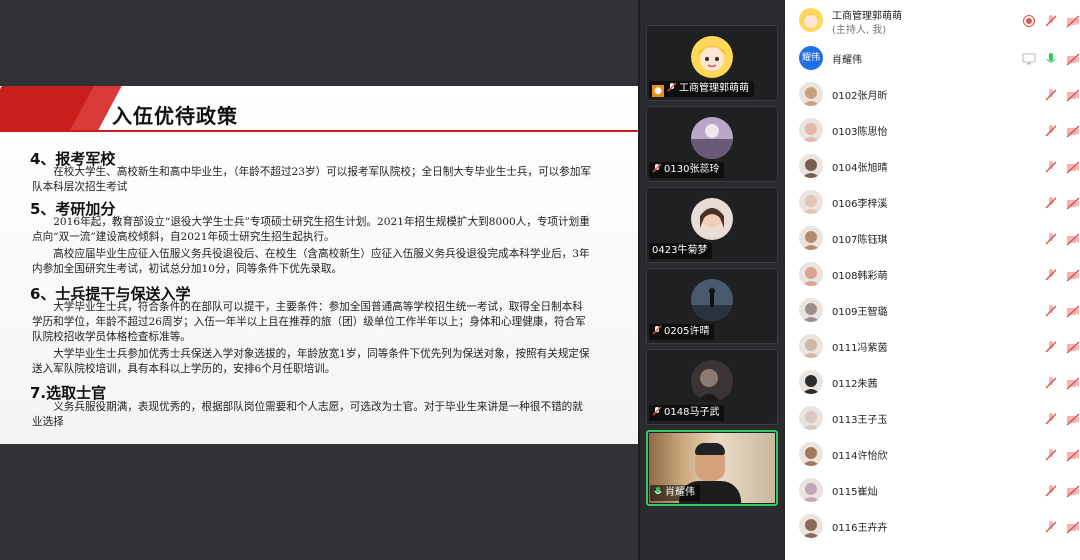  I want to click on participant-role: (主持人, 我), so click(859, 30).